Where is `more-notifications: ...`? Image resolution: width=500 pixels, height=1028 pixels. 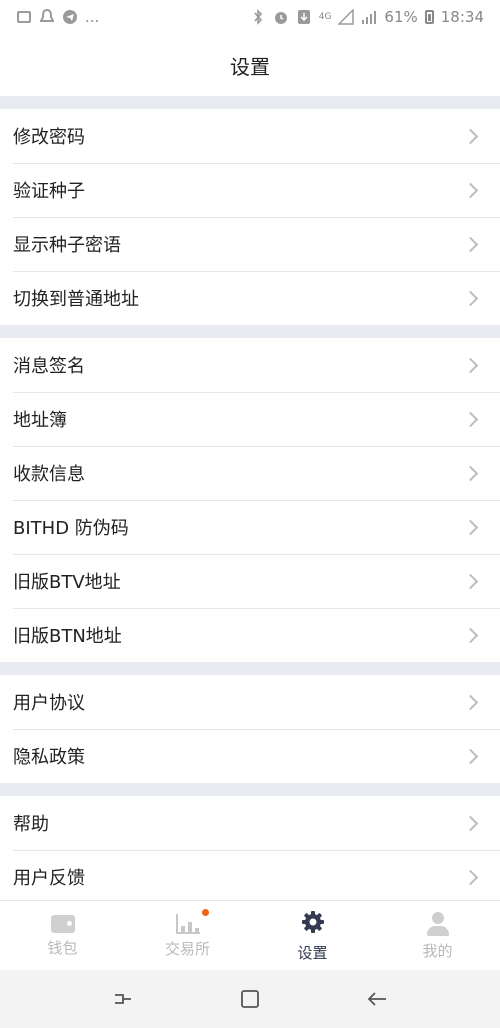
more-notifications: ... is located at coordinates (92, 17).